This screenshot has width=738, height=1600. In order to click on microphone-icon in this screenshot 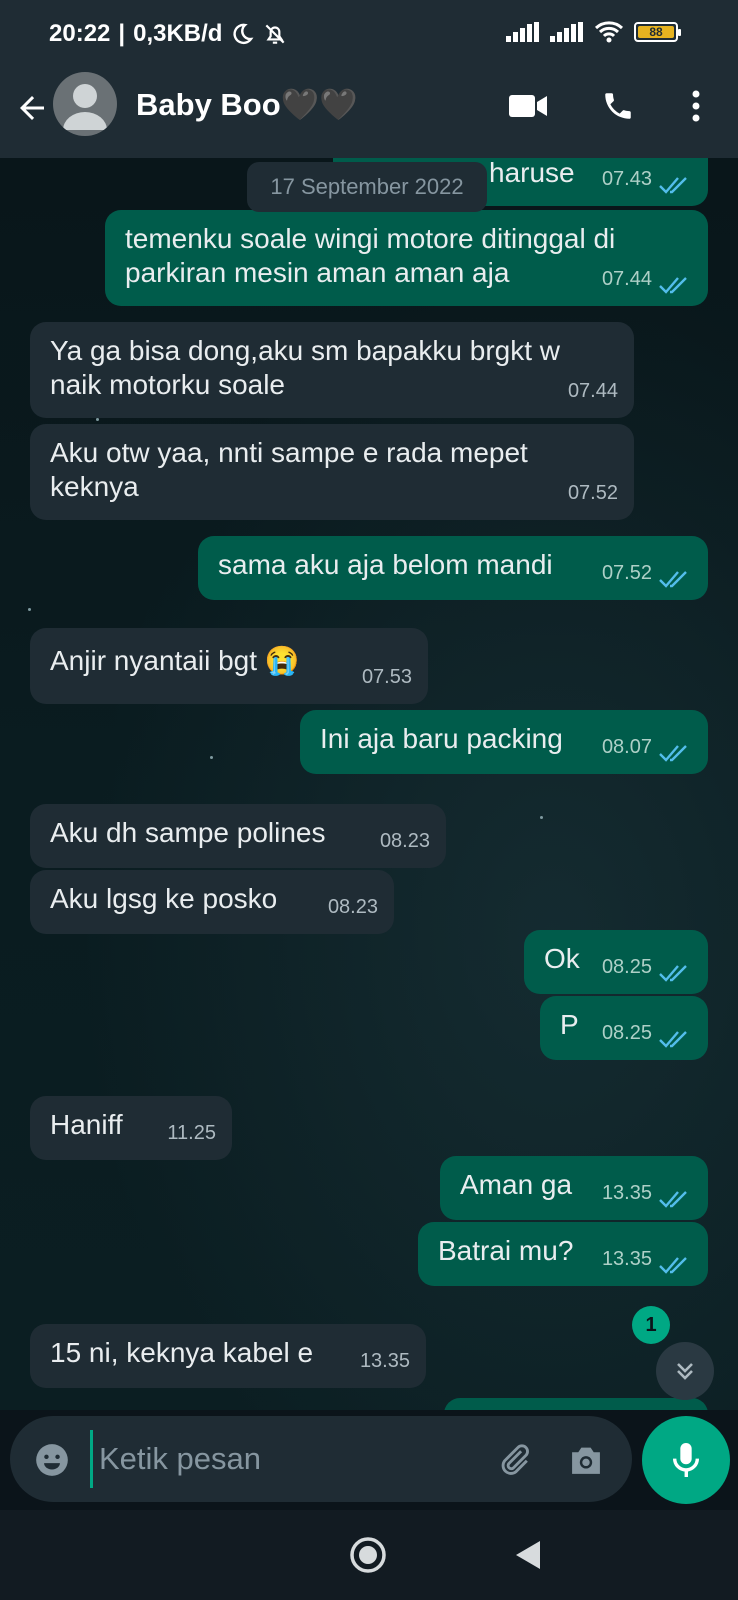, I will do `click(686, 1460)`.